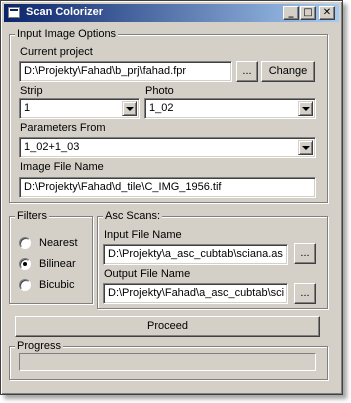 Image resolution: width=351 pixels, height=403 pixels. Describe the element at coordinates (67, 34) in the screenshot. I see `input-image-options-label: Input Image Options` at that location.